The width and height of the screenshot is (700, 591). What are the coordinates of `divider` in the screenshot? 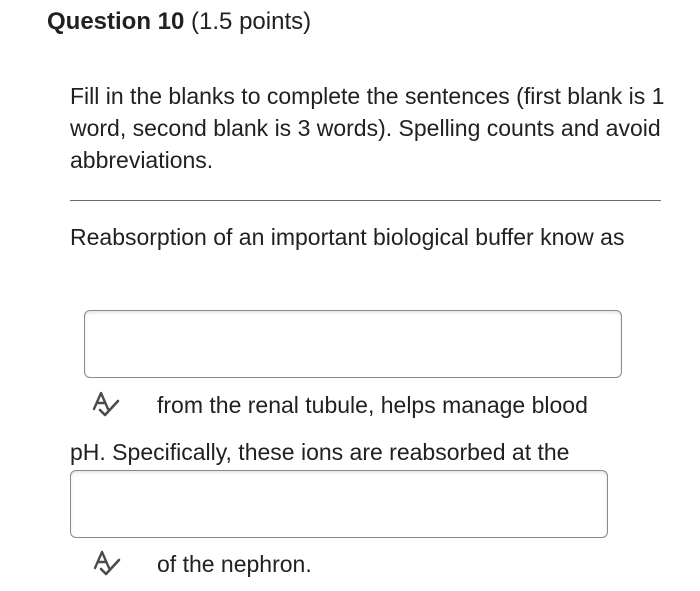 It's located at (365, 200).